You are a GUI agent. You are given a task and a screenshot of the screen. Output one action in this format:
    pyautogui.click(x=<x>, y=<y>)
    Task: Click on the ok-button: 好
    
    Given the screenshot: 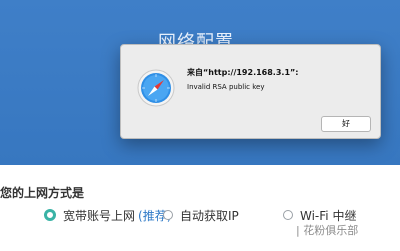 What is the action you would take?
    pyautogui.click(x=346, y=124)
    